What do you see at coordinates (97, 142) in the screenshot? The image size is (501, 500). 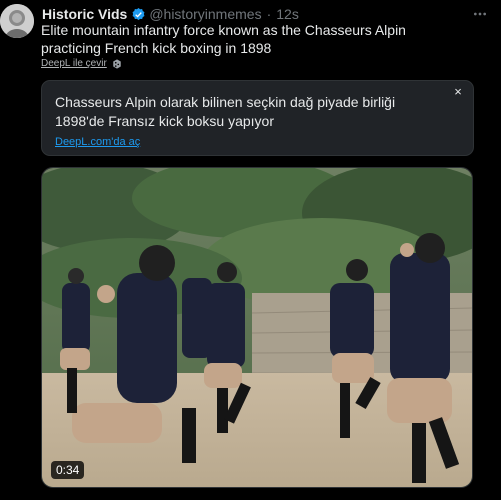 I see `open-in-deepl-link: DeepL.com'da aç` at bounding box center [97, 142].